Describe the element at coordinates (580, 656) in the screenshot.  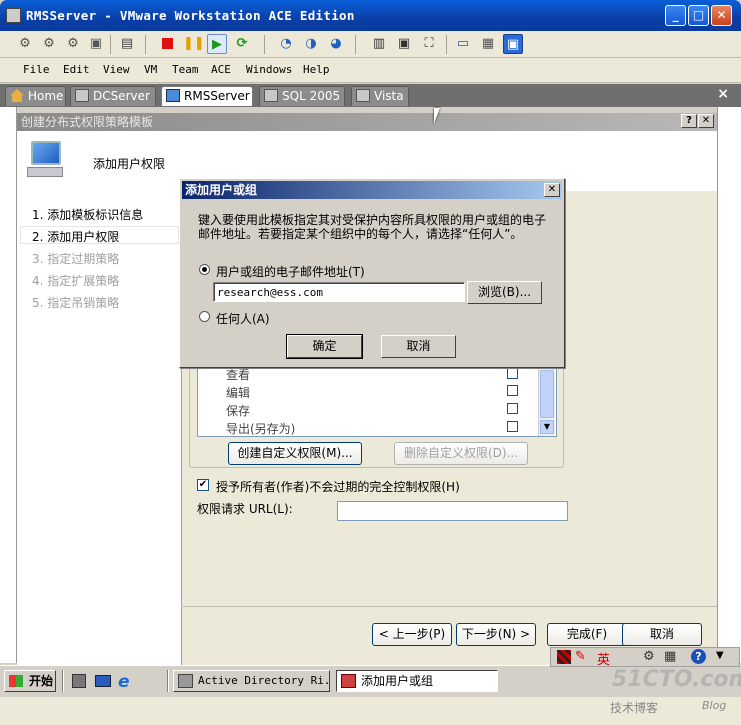
I see `ime-mode-icon: ✎` at that location.